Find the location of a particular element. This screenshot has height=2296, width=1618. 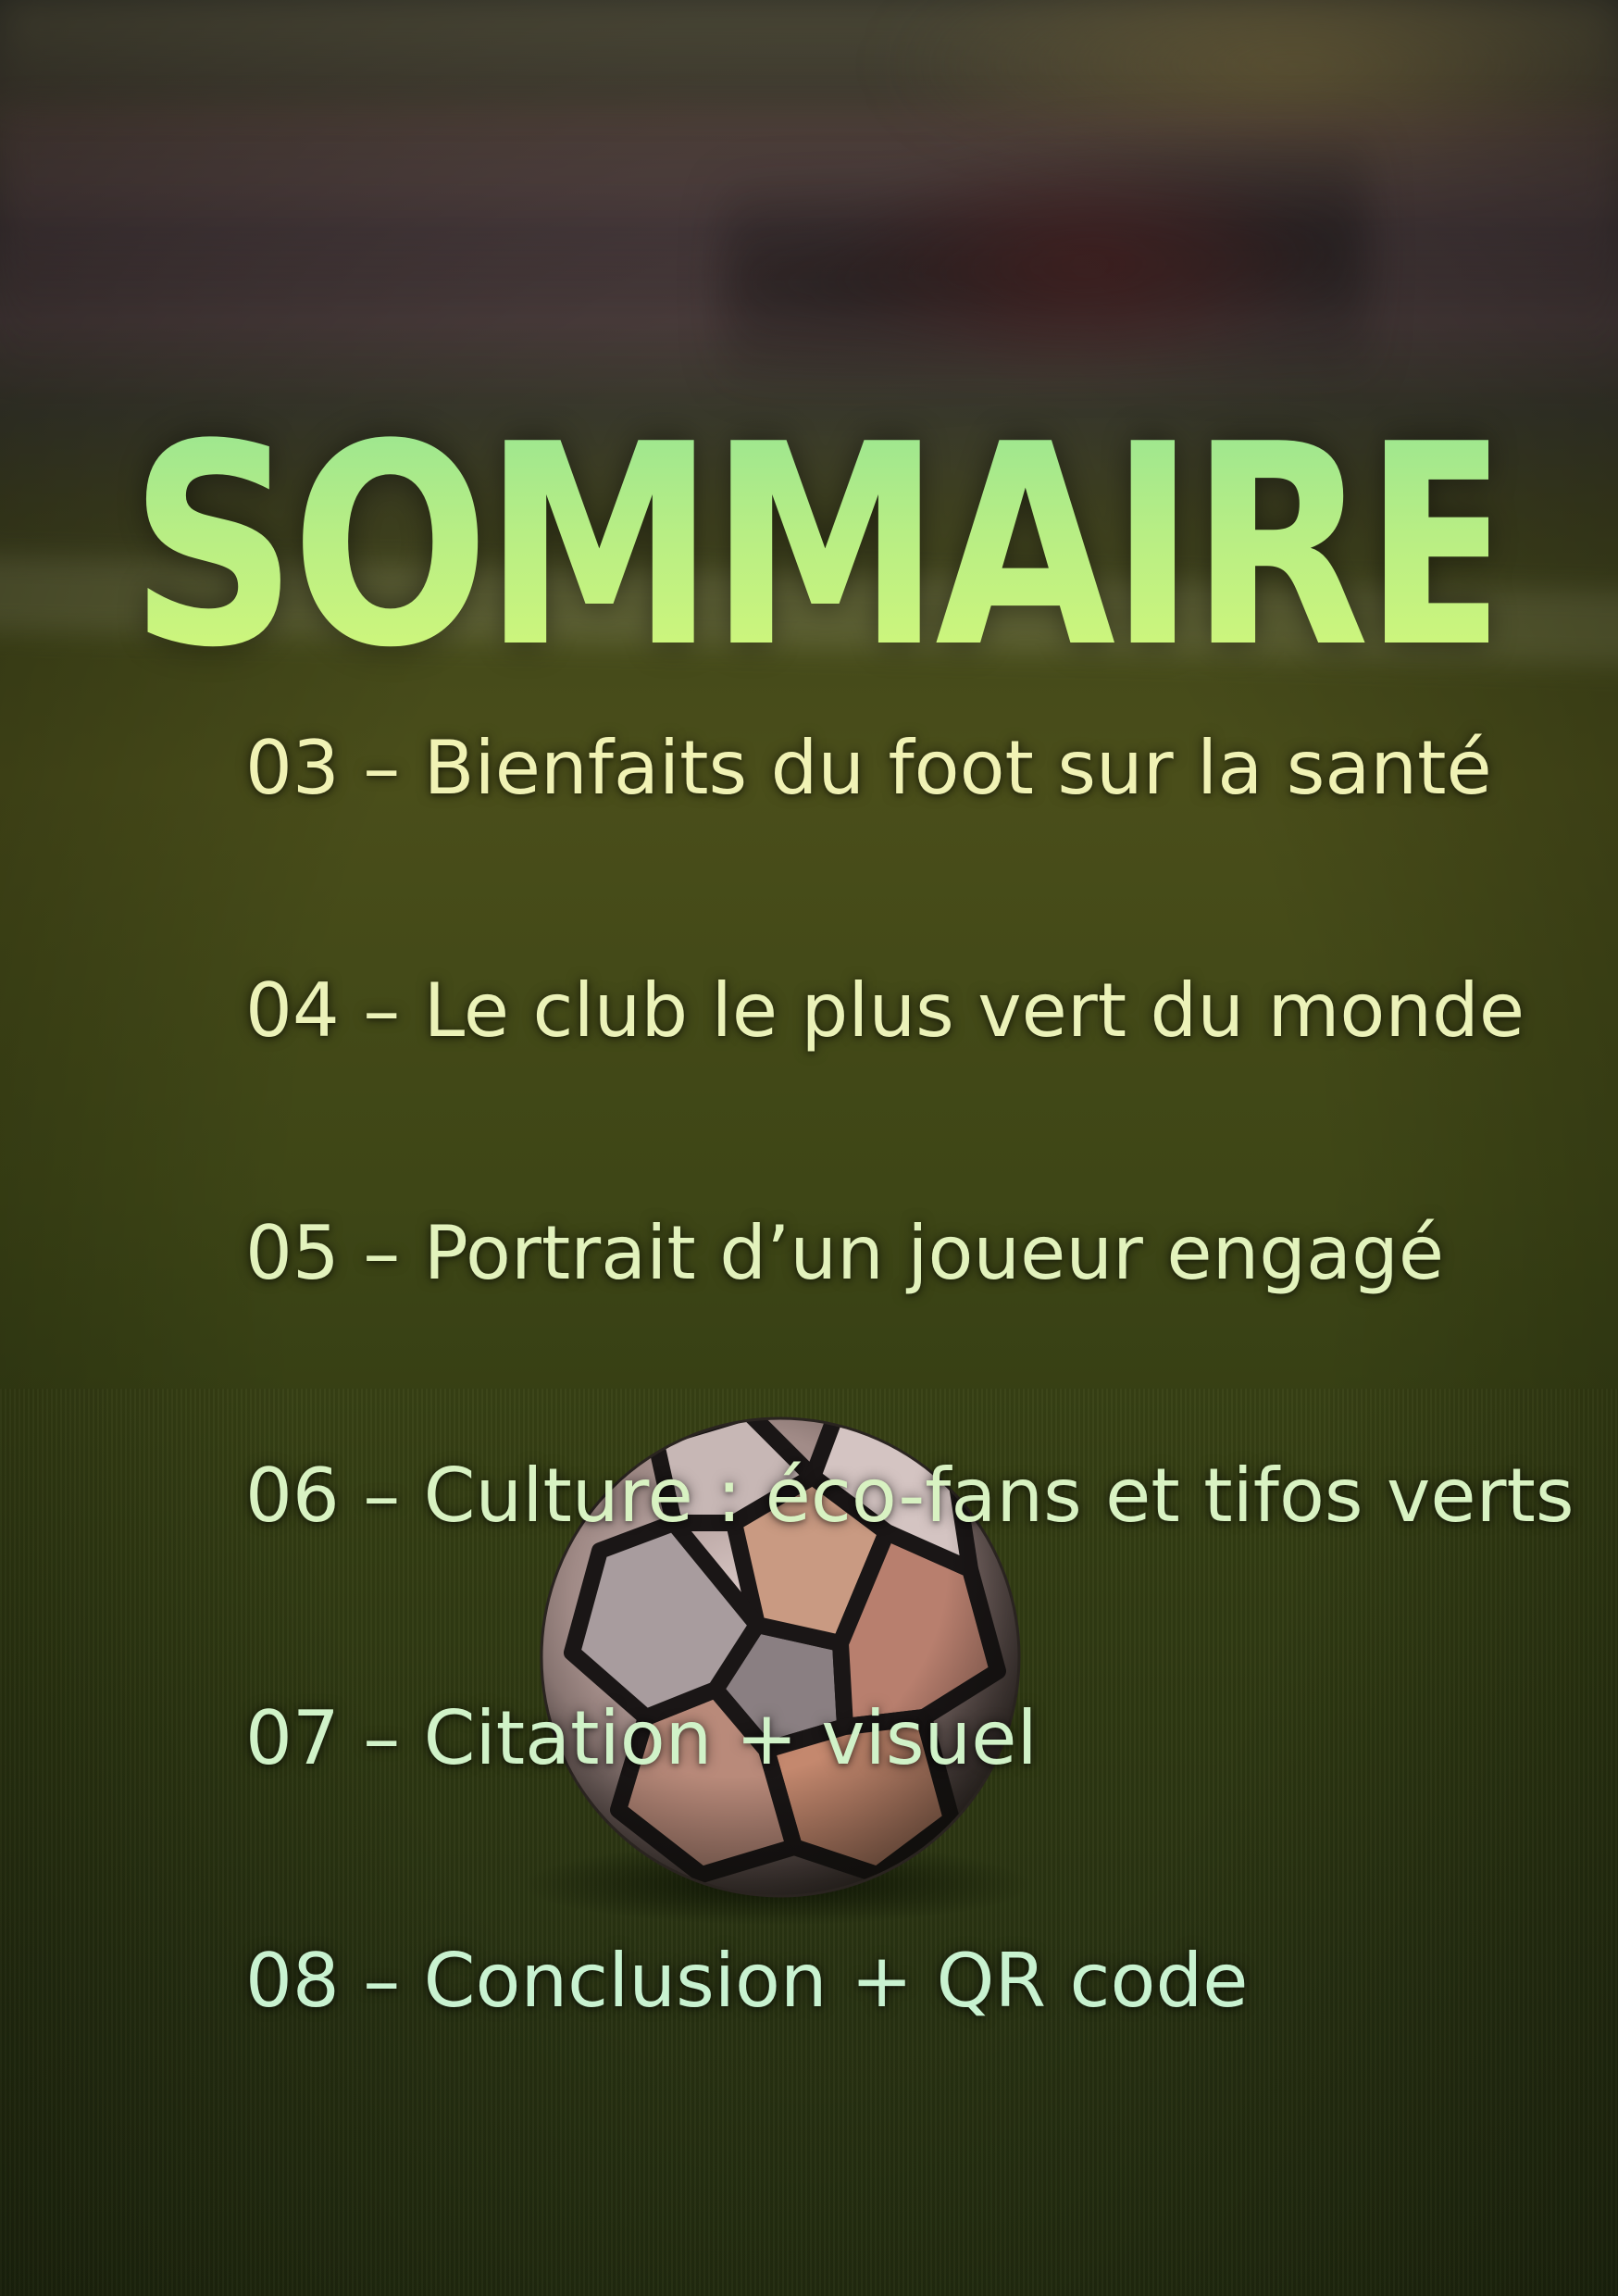

toc-item: 08 – Conclusion + QR code is located at coordinates (909, 2056).